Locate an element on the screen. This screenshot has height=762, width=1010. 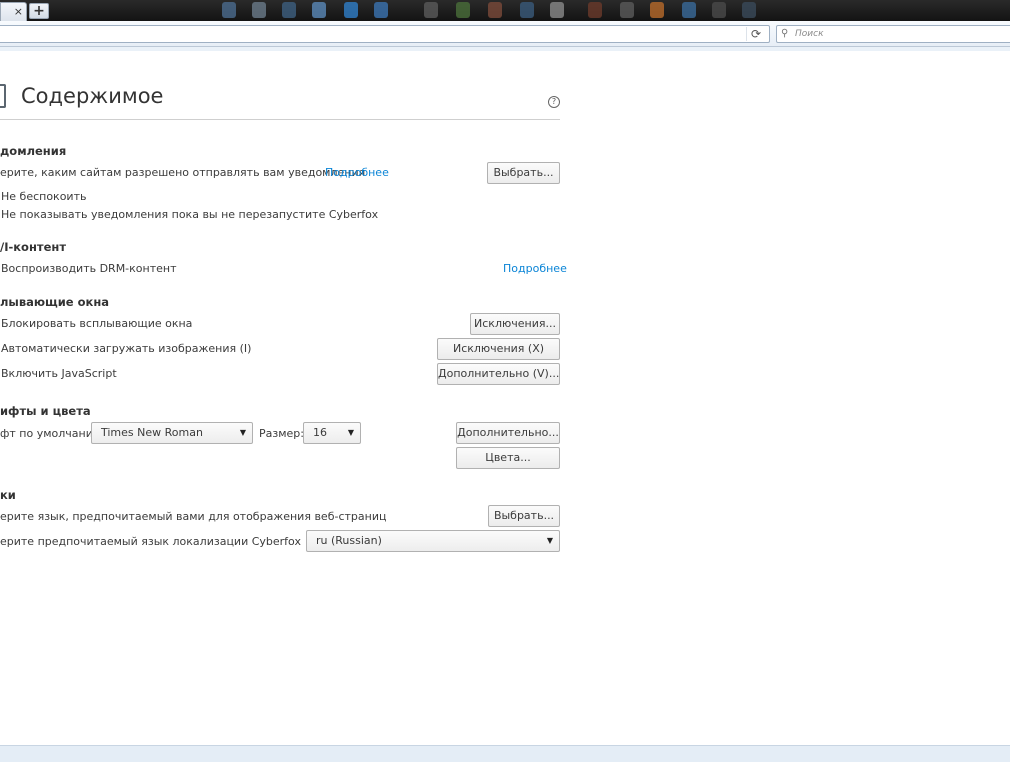
new-tab-button: + is located at coordinates (39, 11).